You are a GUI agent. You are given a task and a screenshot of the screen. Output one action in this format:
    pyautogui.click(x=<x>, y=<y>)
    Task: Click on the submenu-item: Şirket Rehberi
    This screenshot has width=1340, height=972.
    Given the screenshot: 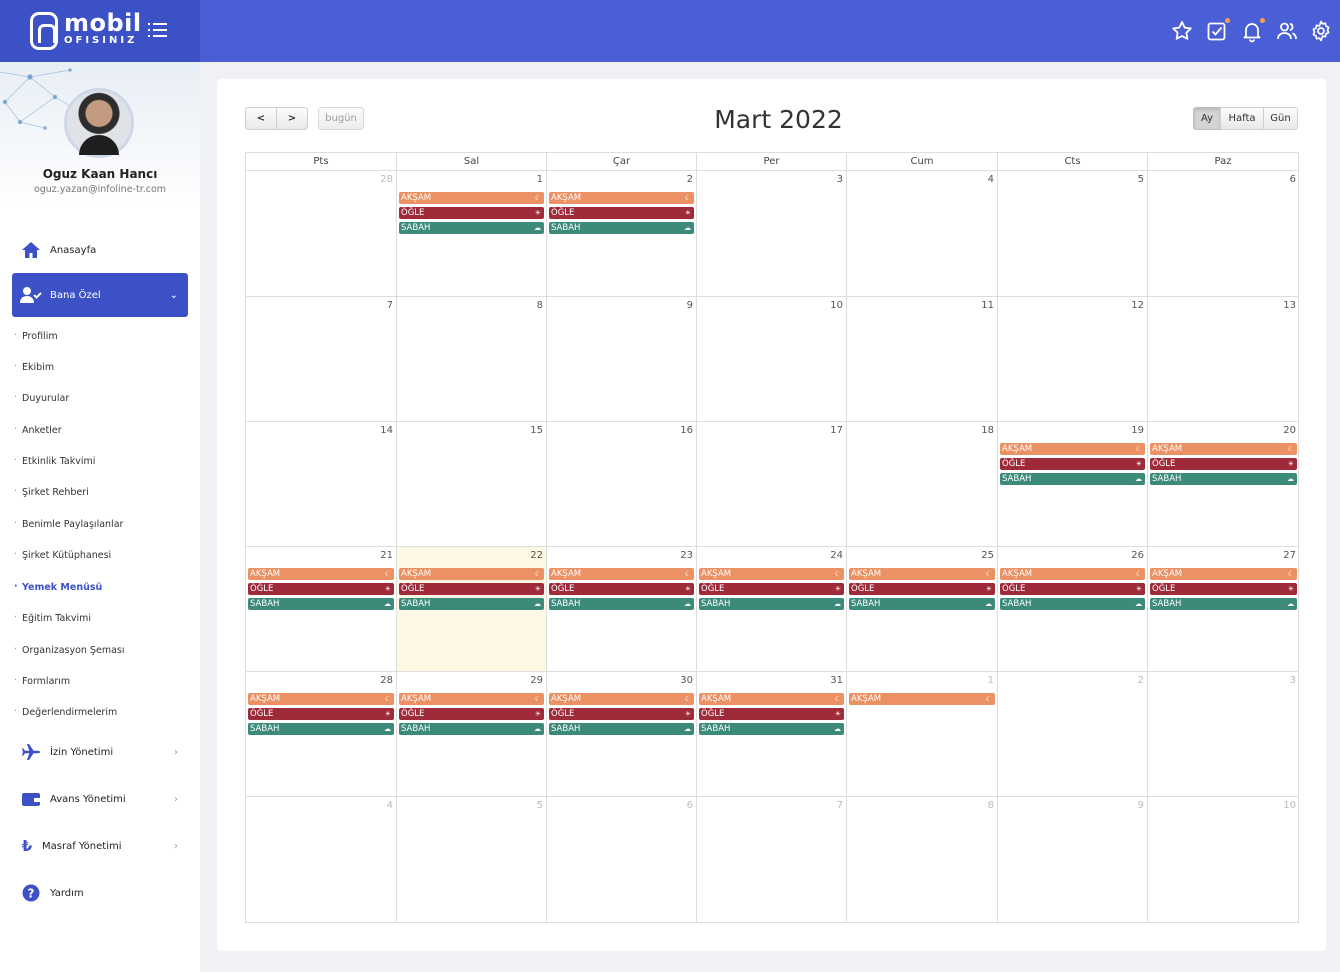 What is the action you would take?
    pyautogui.click(x=51, y=492)
    